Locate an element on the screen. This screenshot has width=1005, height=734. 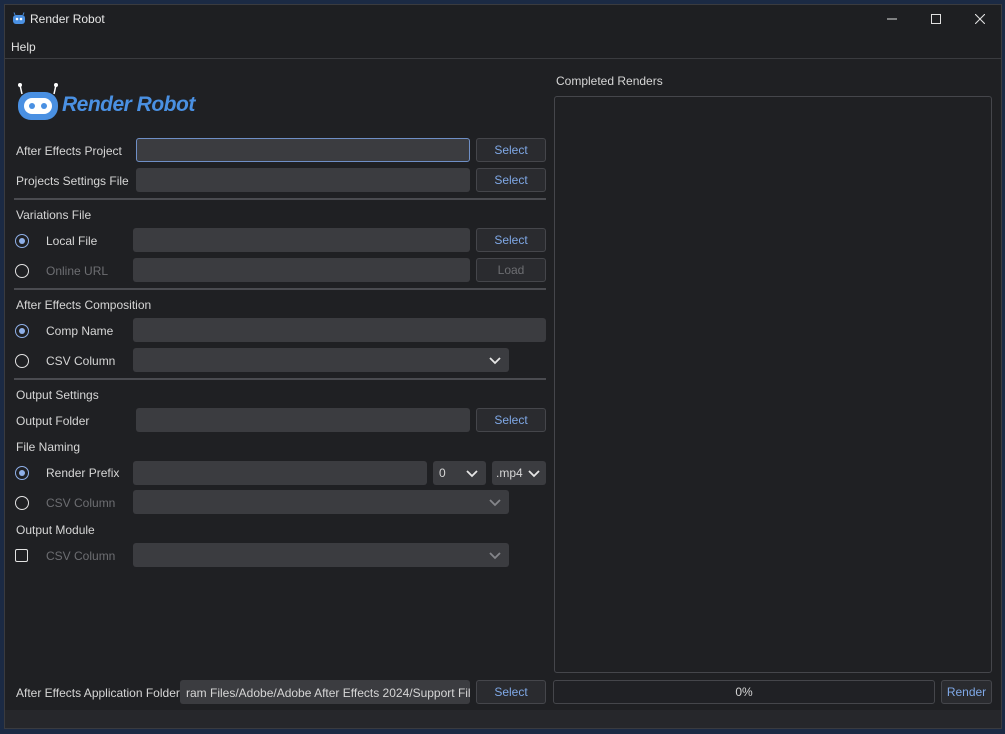
ae-project-select-button: Select is located at coordinates (511, 150).